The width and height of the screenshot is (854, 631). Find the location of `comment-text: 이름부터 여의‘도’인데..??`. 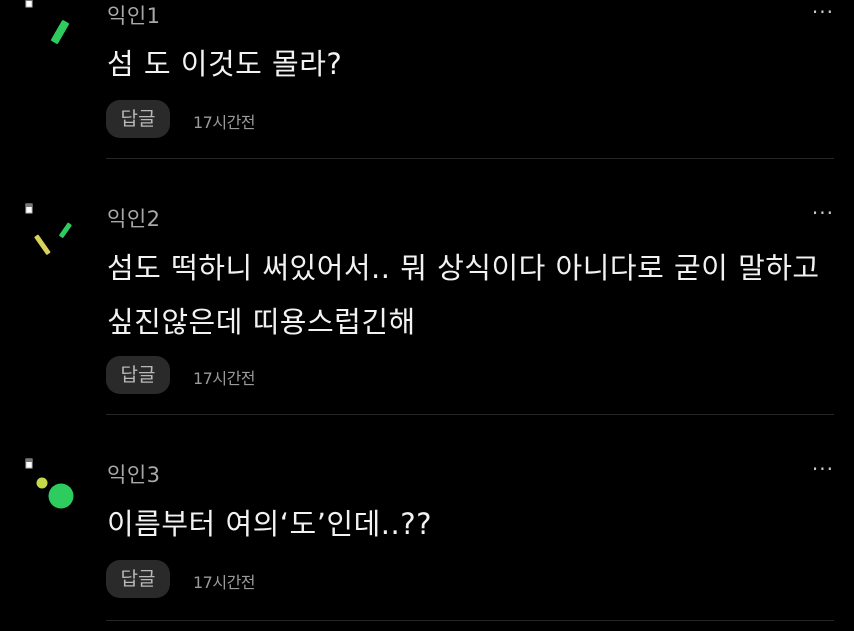

comment-text: 이름부터 여의‘도’인데..?? is located at coordinates (269, 524).